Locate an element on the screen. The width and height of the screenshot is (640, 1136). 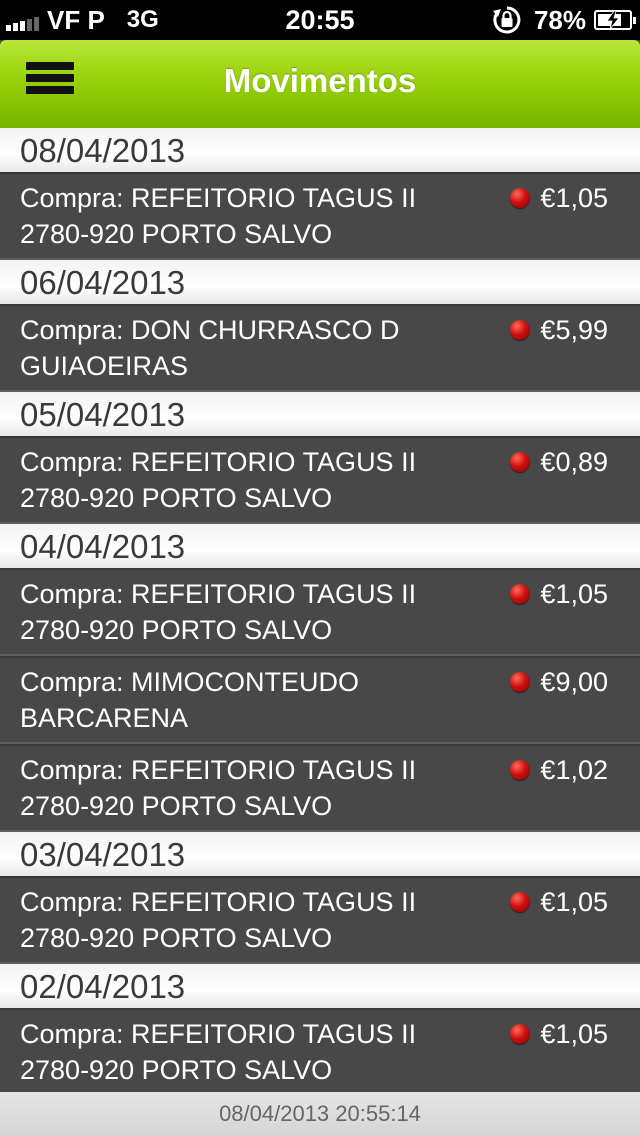
date-section-header: 02/04/2013 is located at coordinates (320, 986).